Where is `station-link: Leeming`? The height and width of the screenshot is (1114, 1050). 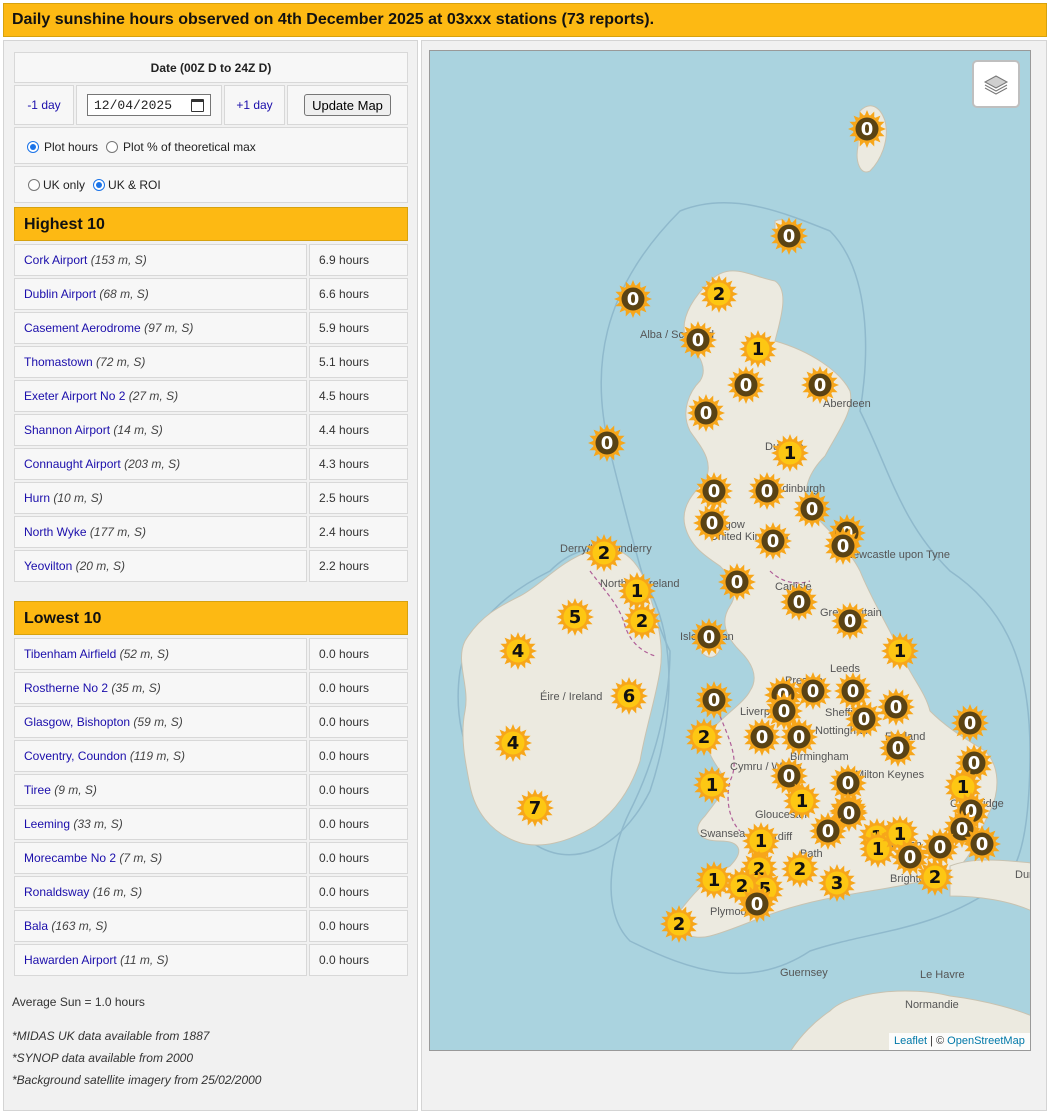 station-link: Leeming is located at coordinates (47, 824).